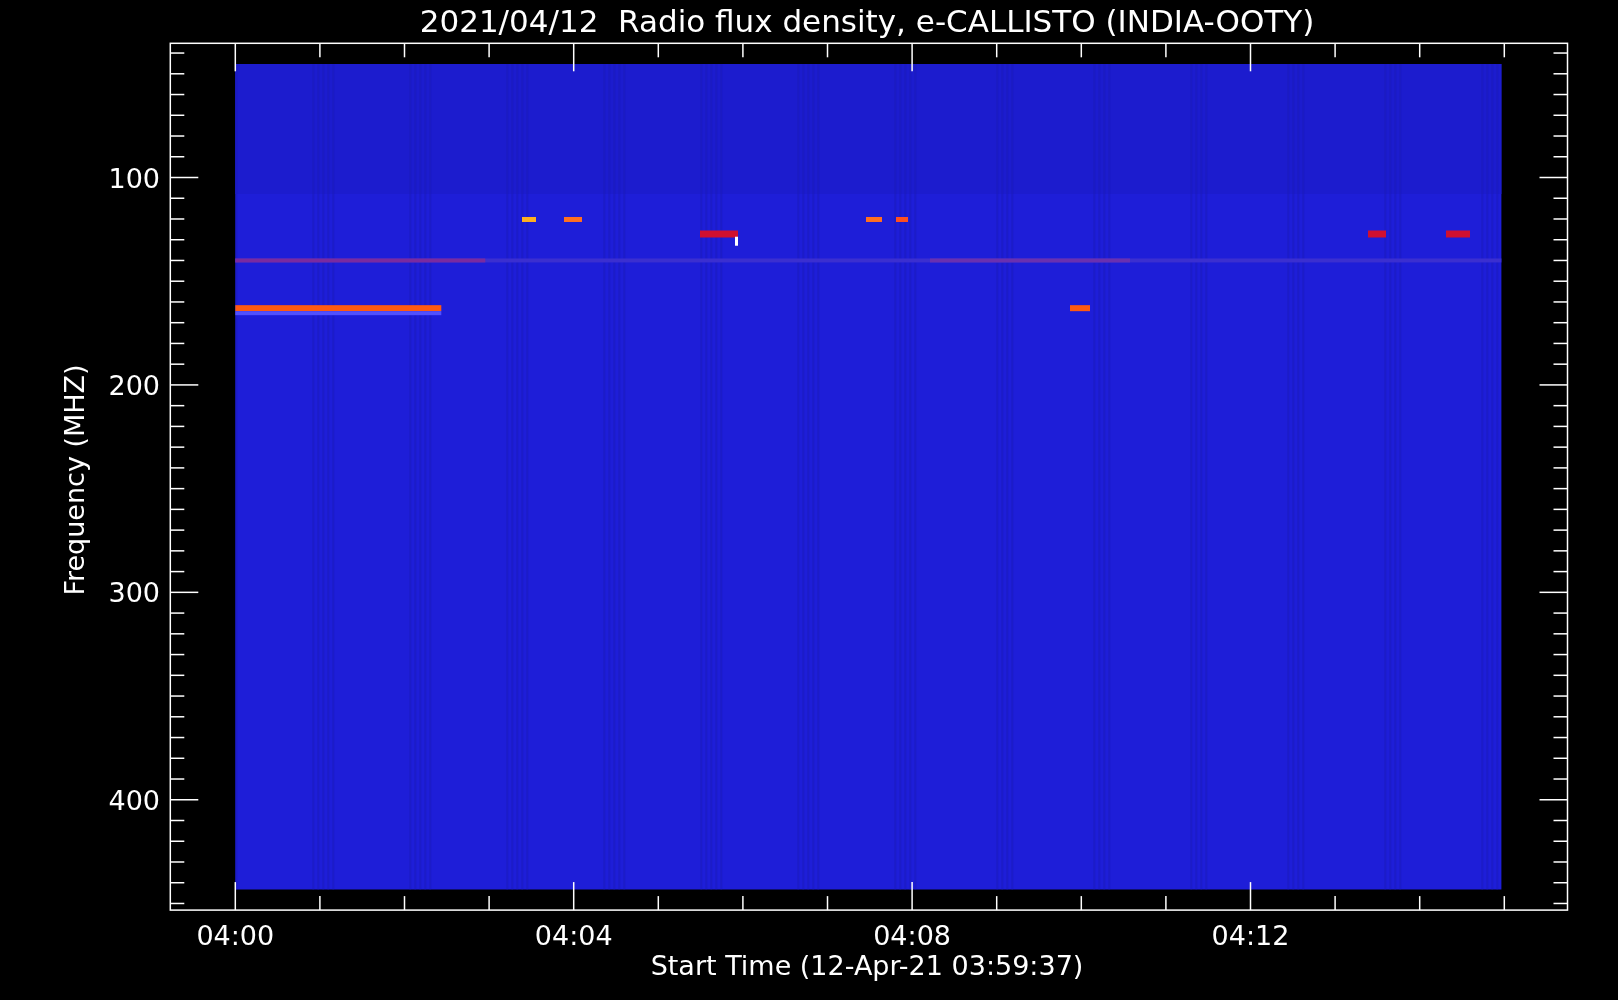  Describe the element at coordinates (1250, 935) in the screenshot. I see `tick-label: 04:12` at that location.